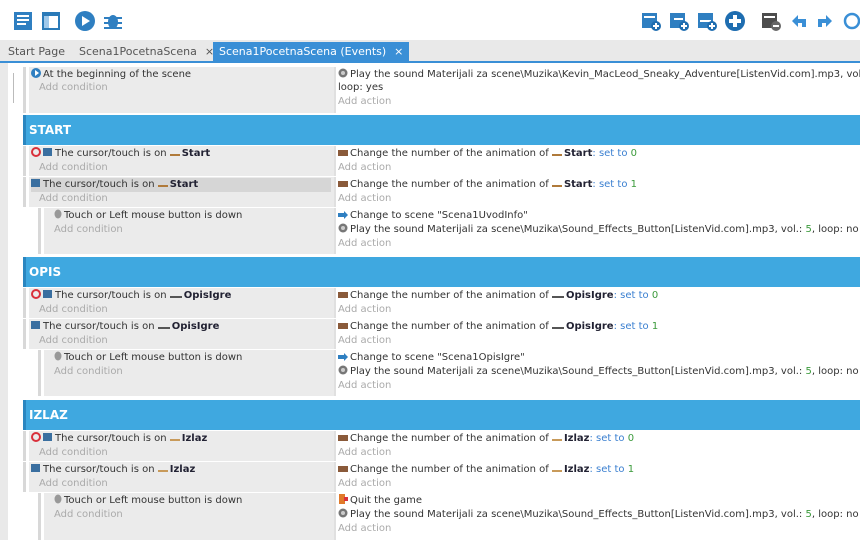 This screenshot has width=860, height=540. Describe the element at coordinates (24, 272) in the screenshot. I see `group-edge` at that location.